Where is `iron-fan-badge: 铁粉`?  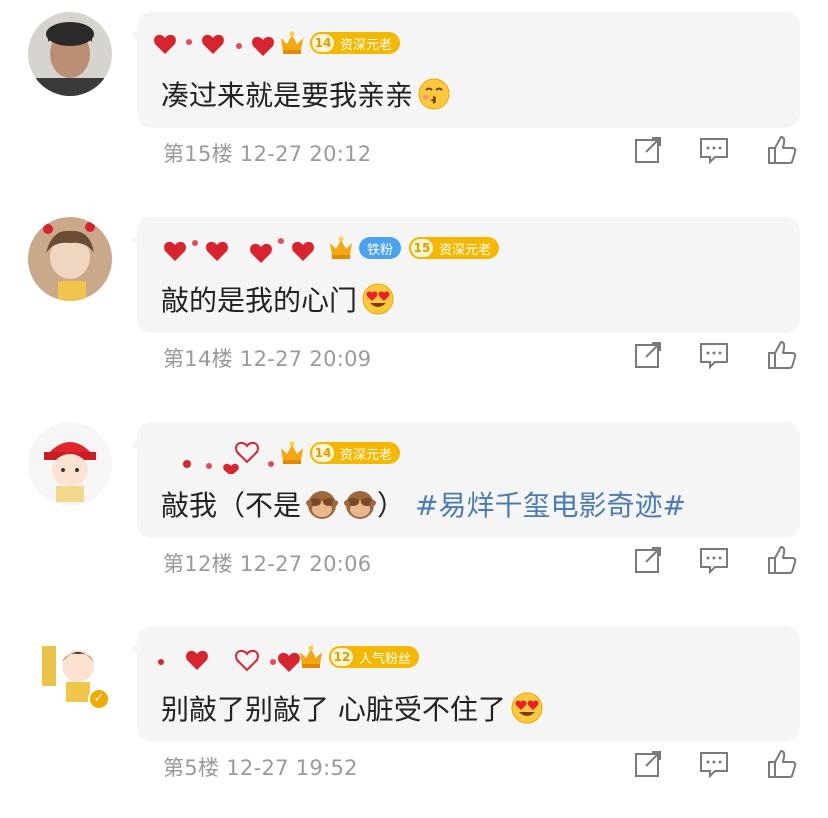 iron-fan-badge: 铁粉 is located at coordinates (380, 248).